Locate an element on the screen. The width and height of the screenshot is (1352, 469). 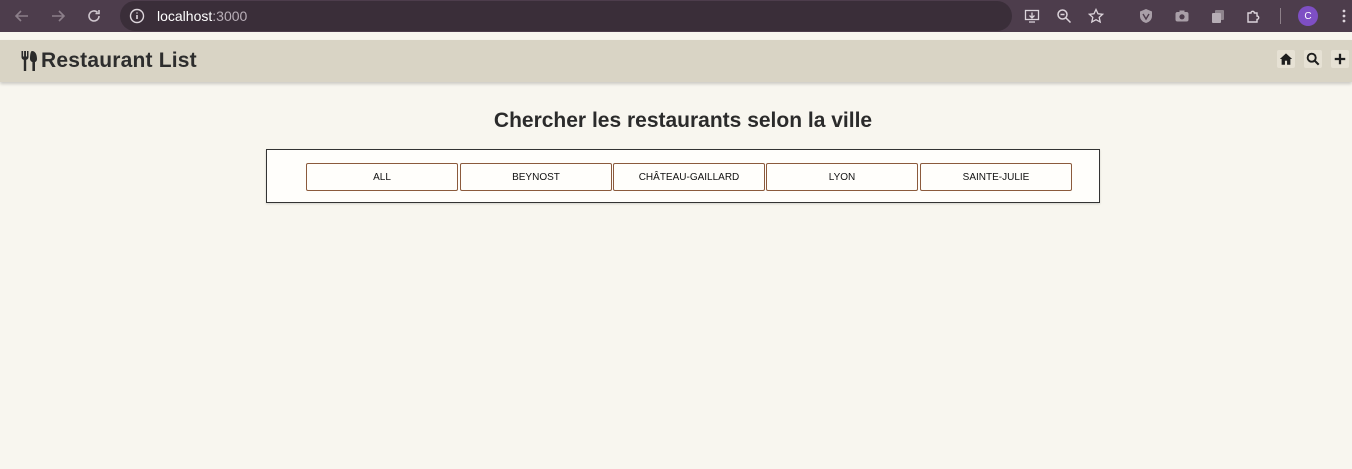
address-bar: localhost:3000 is located at coordinates (566, 16).